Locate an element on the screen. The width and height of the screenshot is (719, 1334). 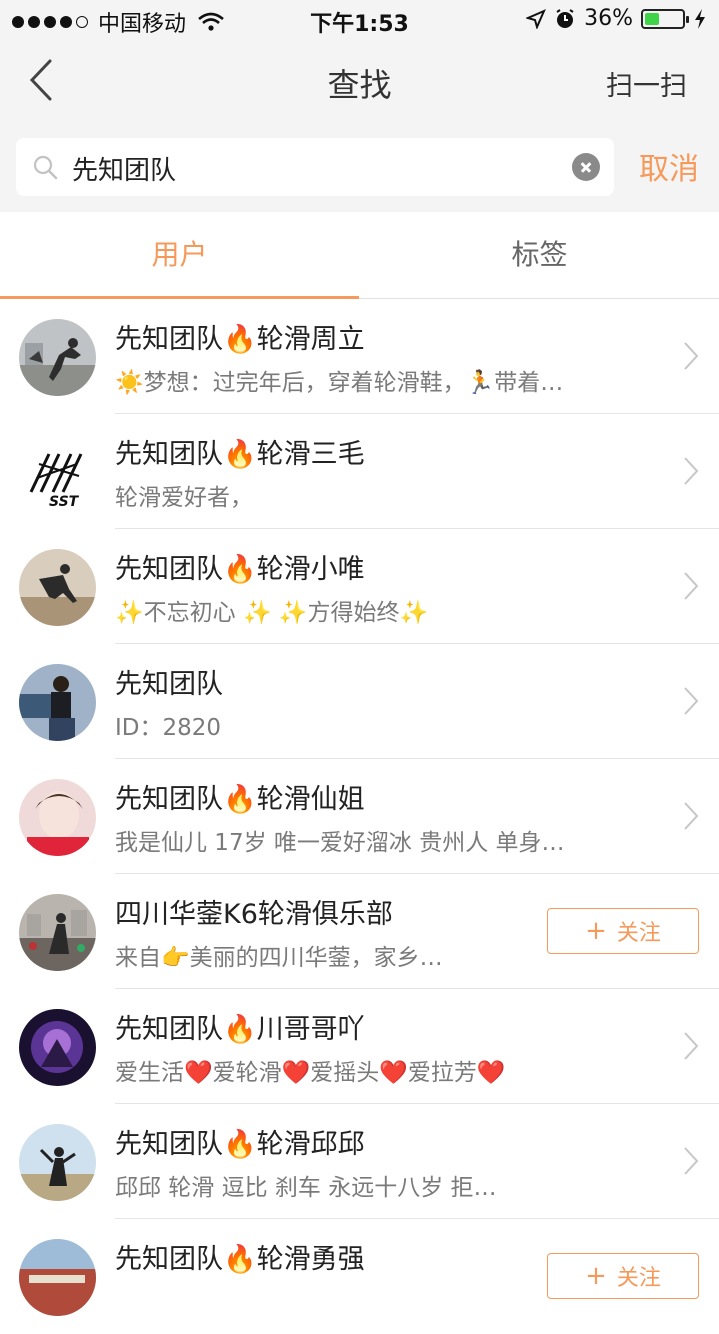
user-description: 轮滑爱好者， is located at coordinates (184, 498).